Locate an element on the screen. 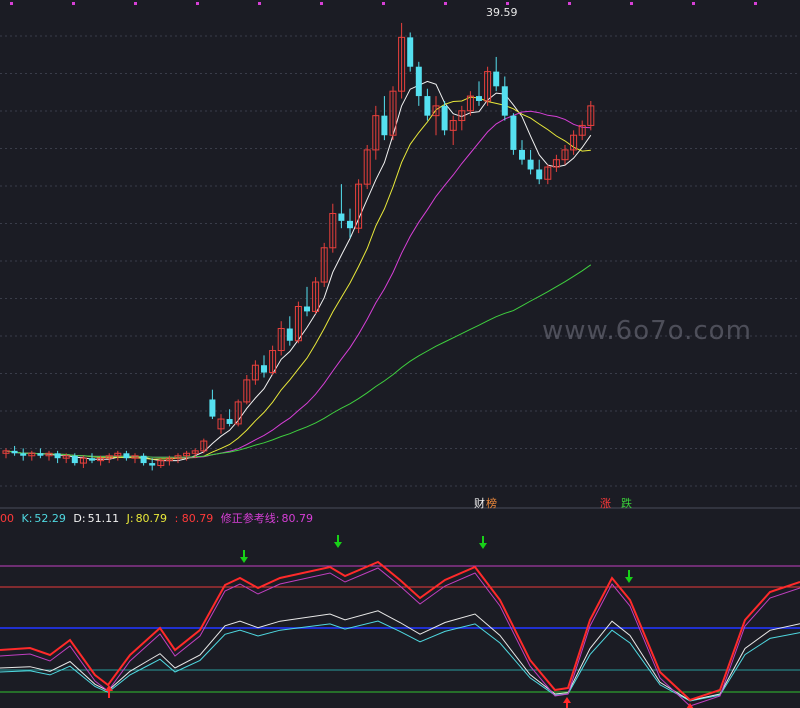 This screenshot has height=708, width=800. indicator-prefix: 00 is located at coordinates (7, 518).